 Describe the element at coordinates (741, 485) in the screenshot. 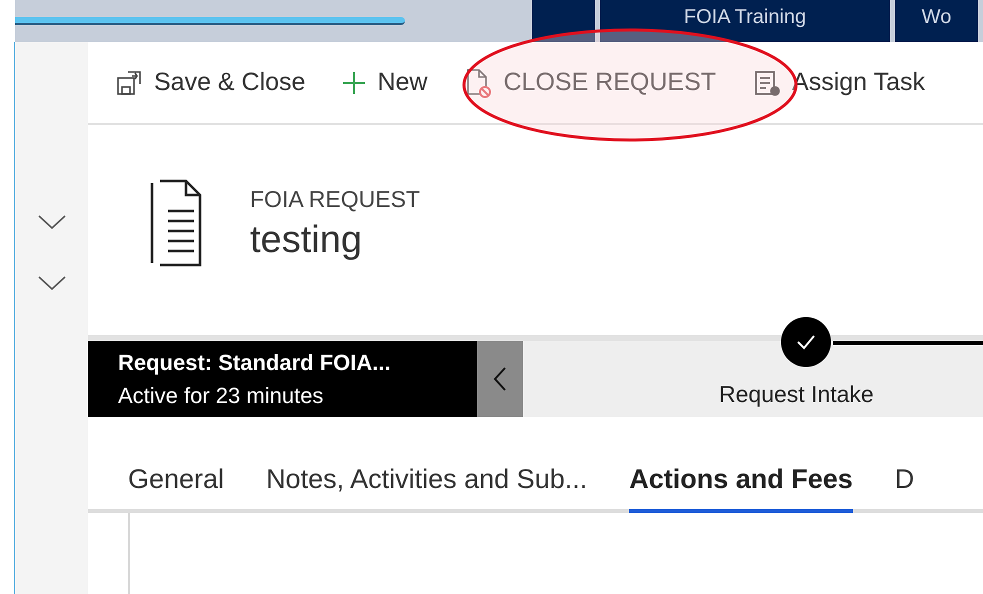

I see `form-tab: Actions and Fees` at that location.